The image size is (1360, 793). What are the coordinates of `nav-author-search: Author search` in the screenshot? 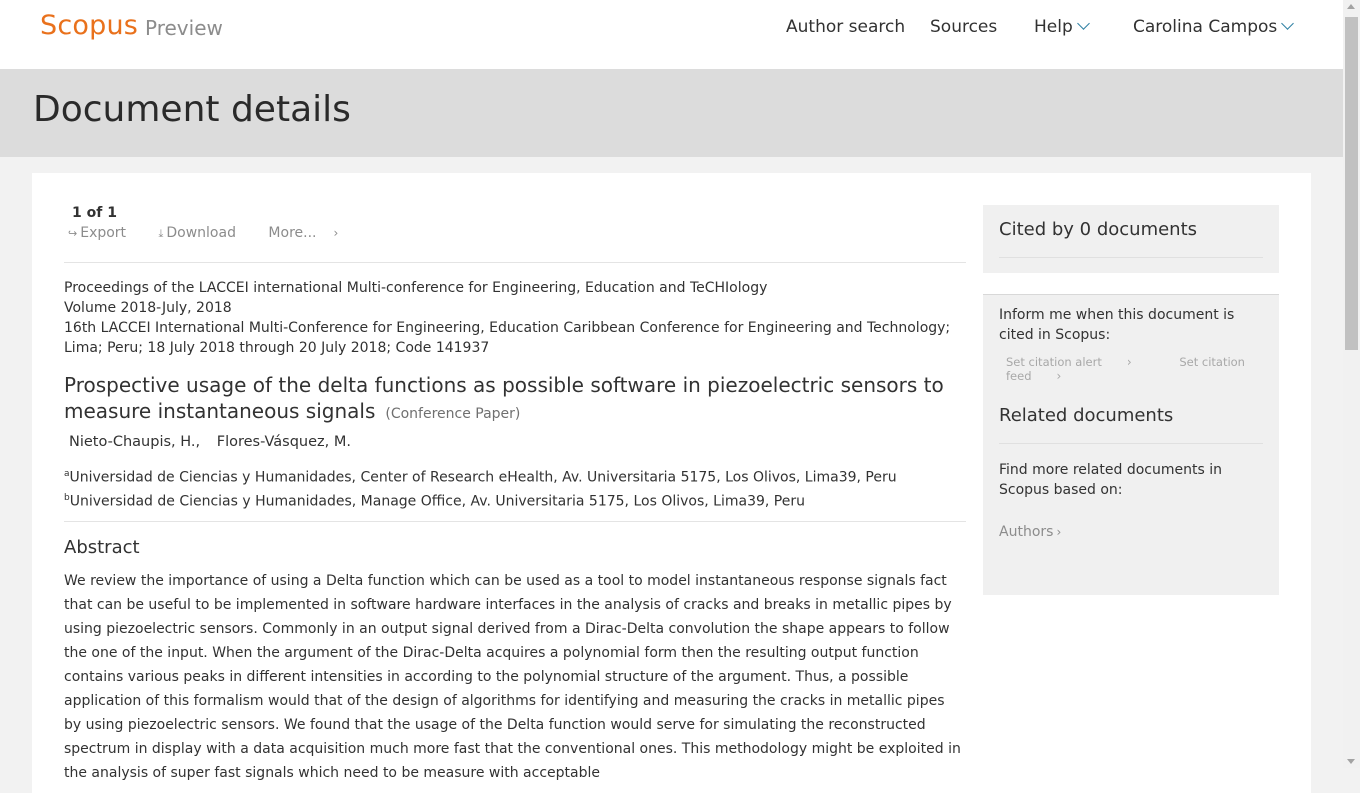 It's located at (845, 27).